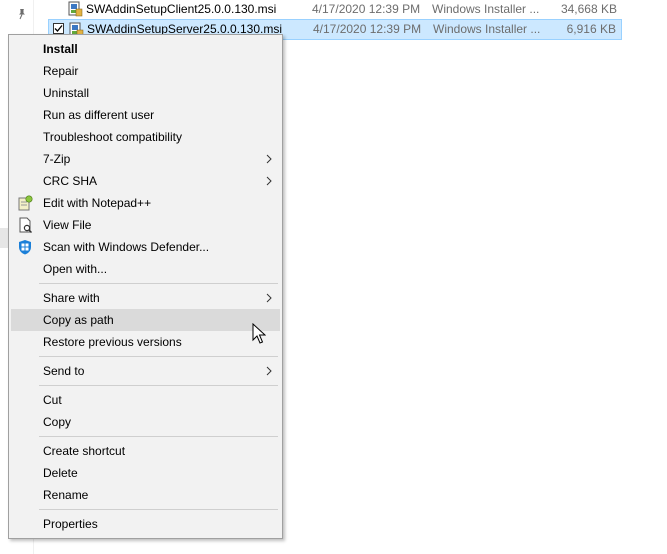 This screenshot has height=554, width=667. Describe the element at coordinates (259, 333) in the screenshot. I see `mouse-pointer-icon` at that location.